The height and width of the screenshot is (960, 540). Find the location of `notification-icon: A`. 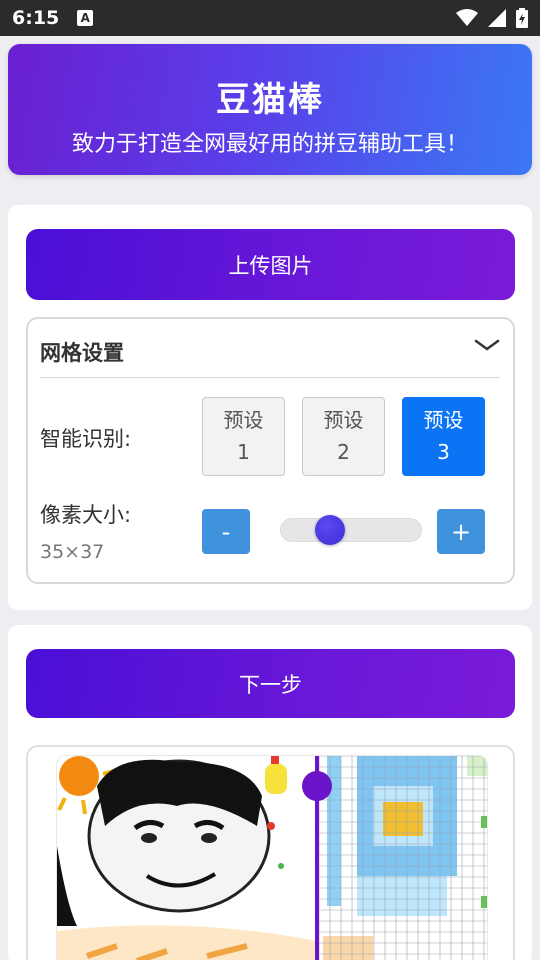

notification-icon: A is located at coordinates (85, 18).